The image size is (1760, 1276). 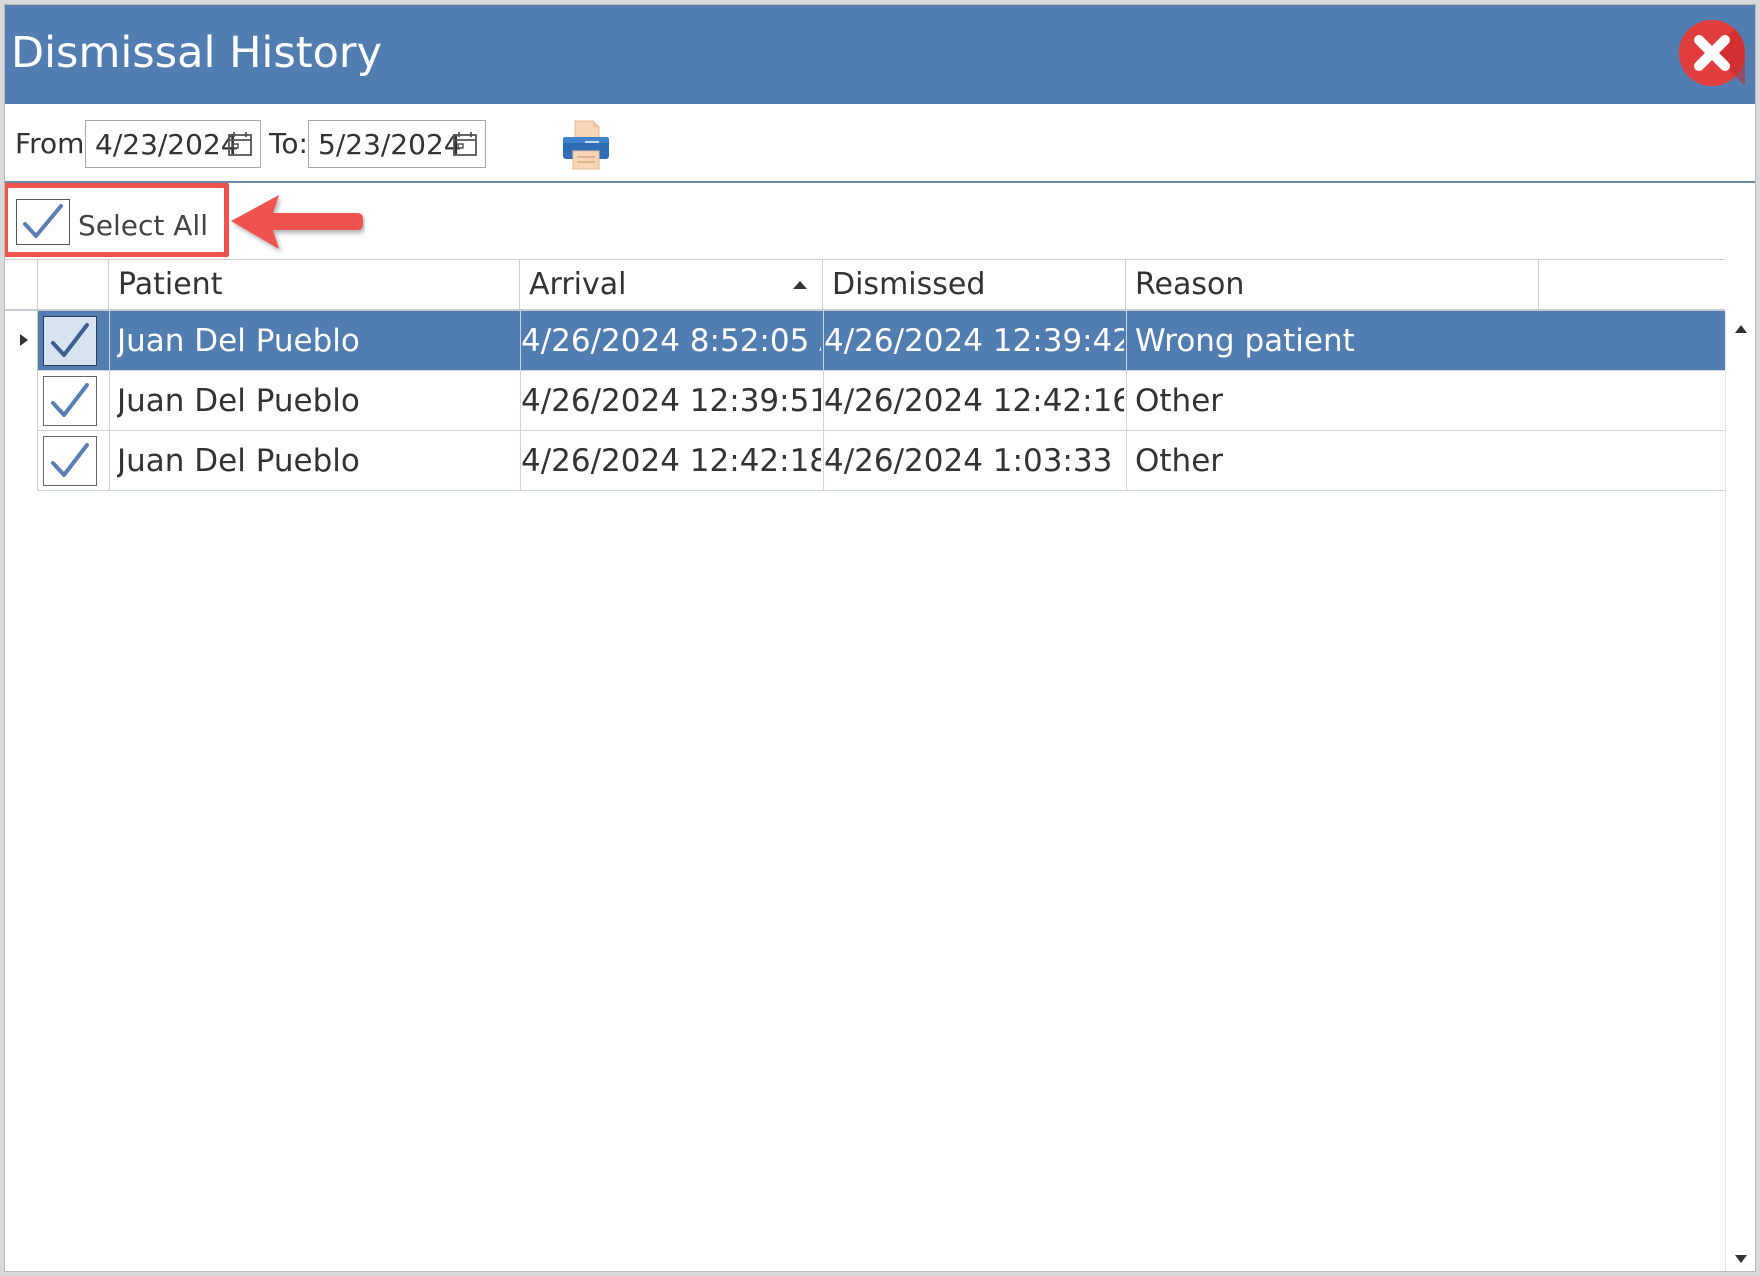 What do you see at coordinates (671, 341) in the screenshot?
I see `cell-arrival: 4/26/2024 8:52:05 AM` at bounding box center [671, 341].